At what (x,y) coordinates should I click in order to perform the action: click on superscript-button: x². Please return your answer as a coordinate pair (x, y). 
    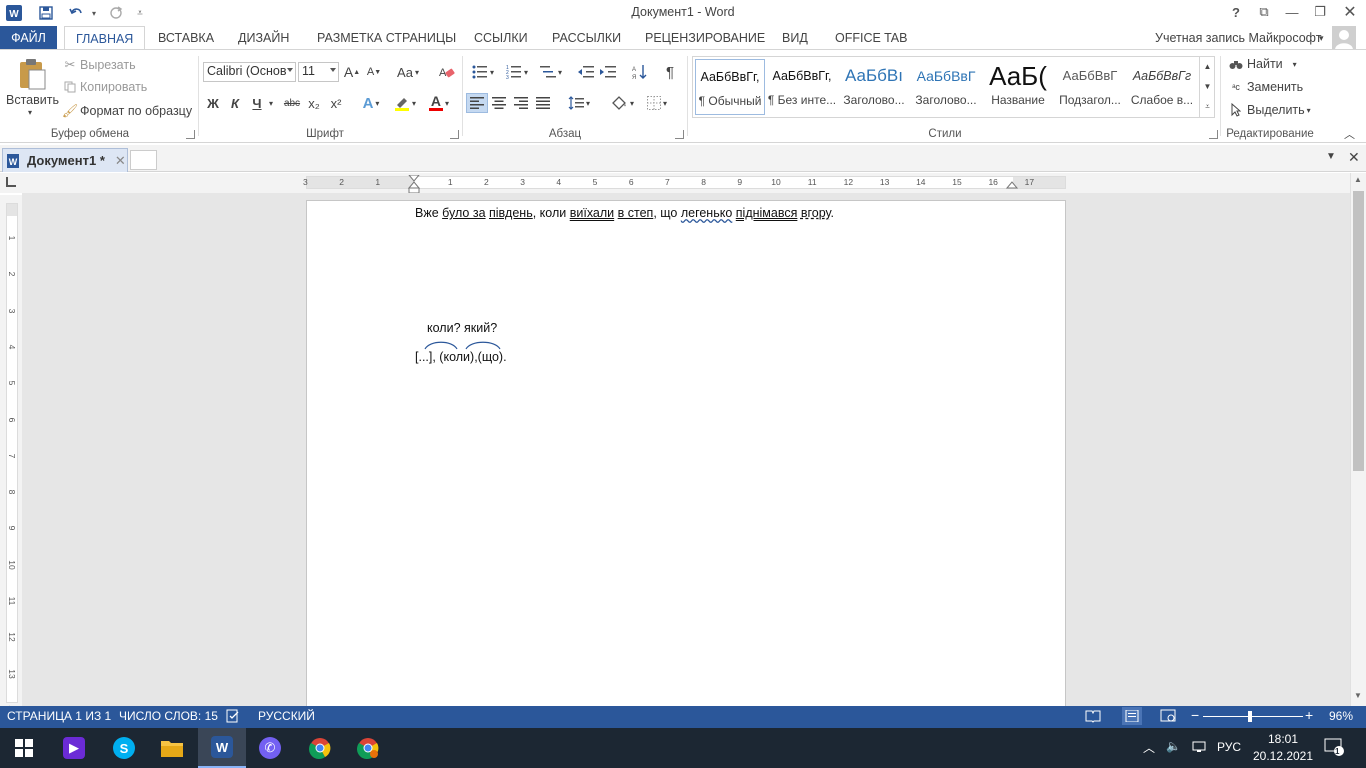
    Looking at the image, I should click on (336, 103).